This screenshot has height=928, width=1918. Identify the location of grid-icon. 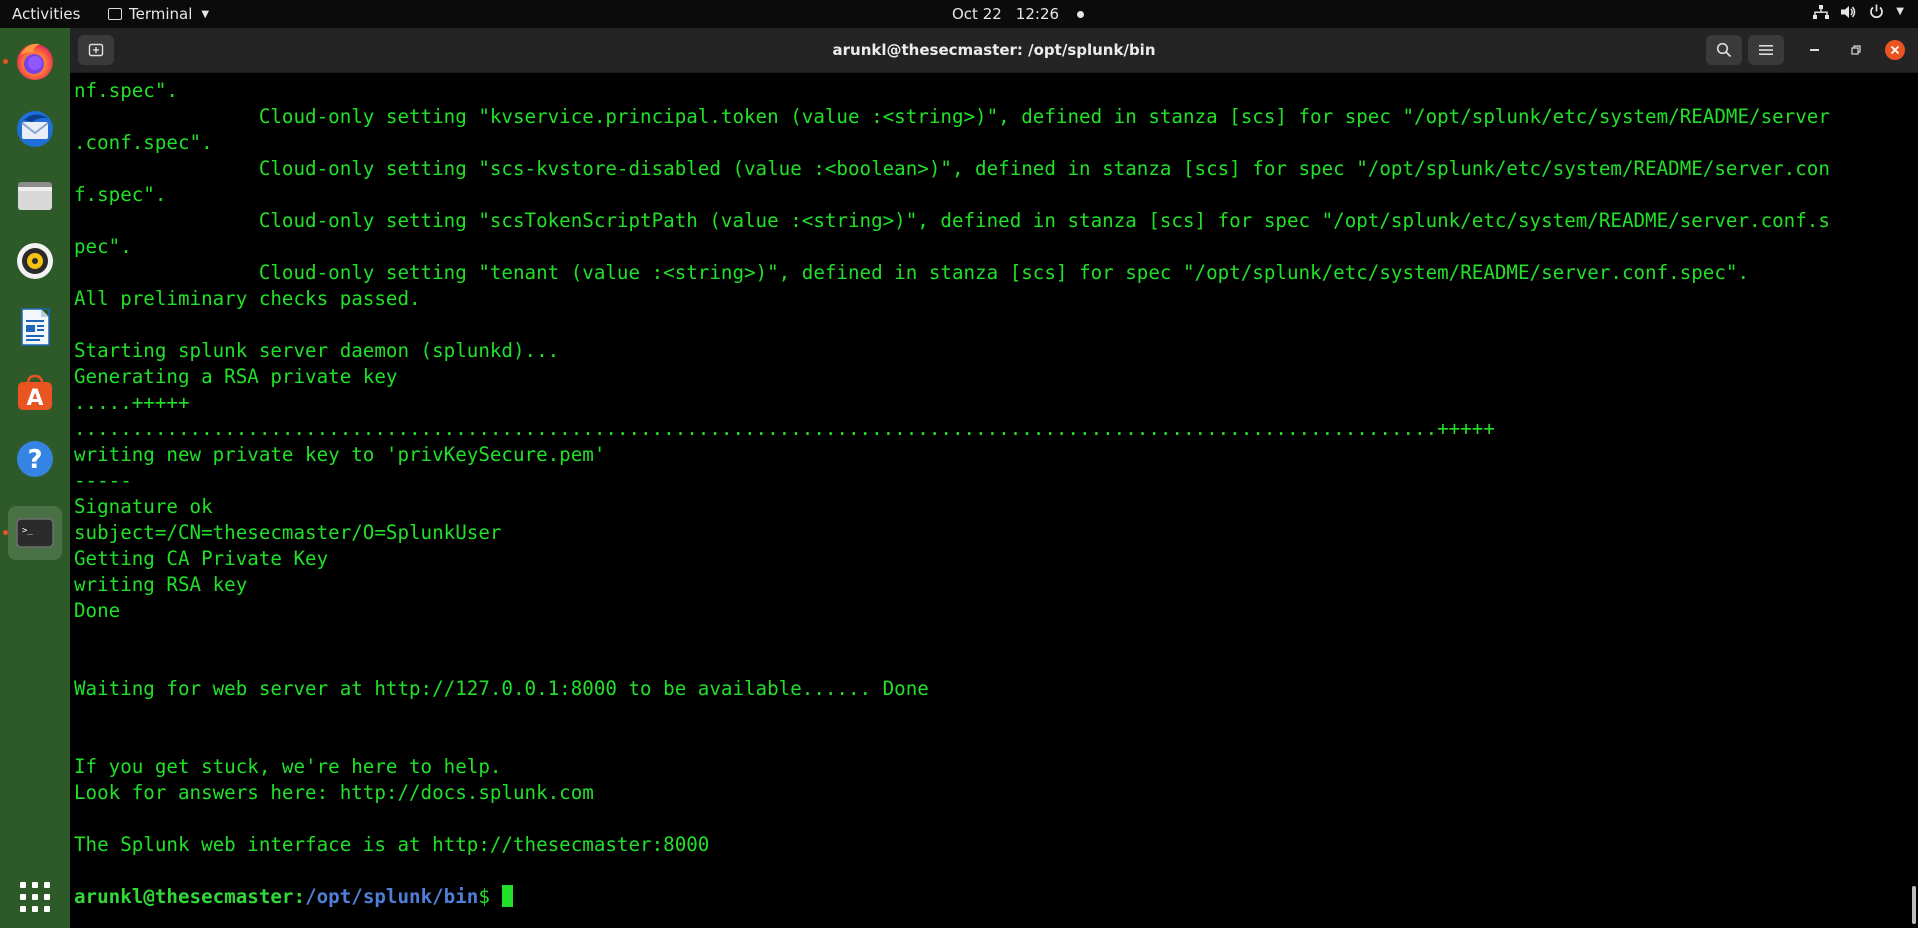
(35, 897).